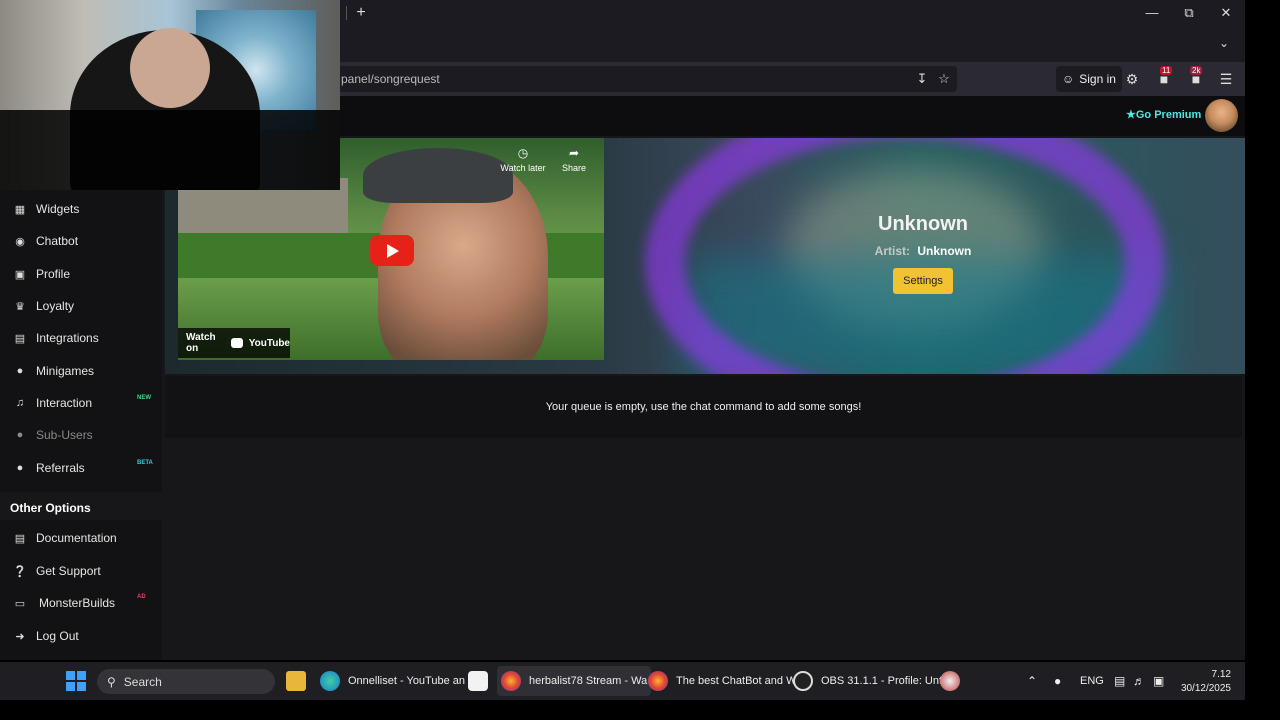 Image resolution: width=1280 pixels, height=720 pixels. Describe the element at coordinates (736, 681) in the screenshot. I see `taskbar-app-label: The best ChatBot and W` at that location.